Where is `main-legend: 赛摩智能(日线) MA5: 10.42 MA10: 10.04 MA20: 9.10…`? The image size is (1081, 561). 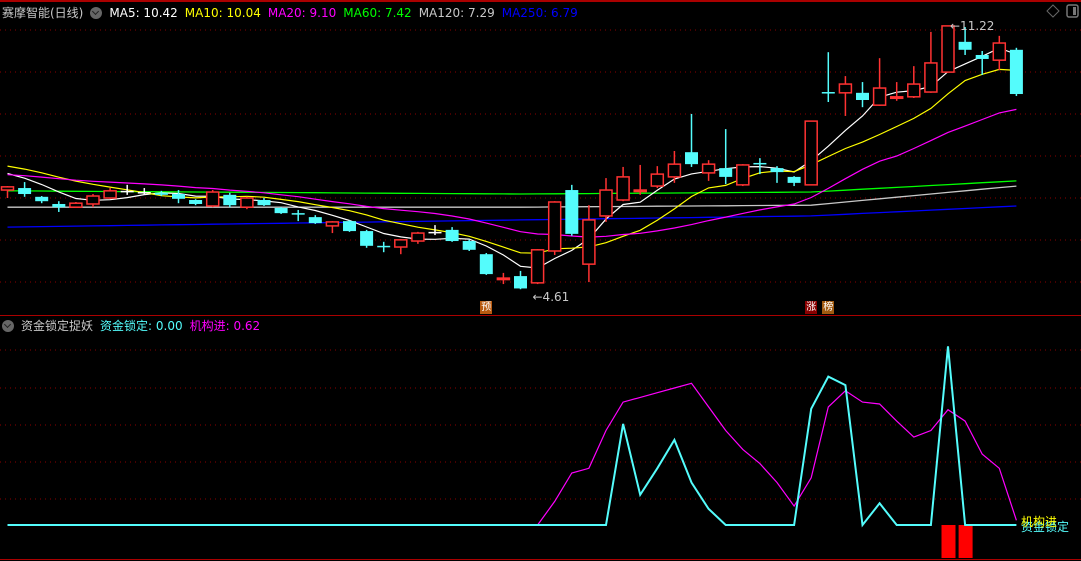
main-legend: 赛摩智能(日线) MA5: 10.42 MA10: 10.04 MA20: 9.10… is located at coordinates (290, 12).